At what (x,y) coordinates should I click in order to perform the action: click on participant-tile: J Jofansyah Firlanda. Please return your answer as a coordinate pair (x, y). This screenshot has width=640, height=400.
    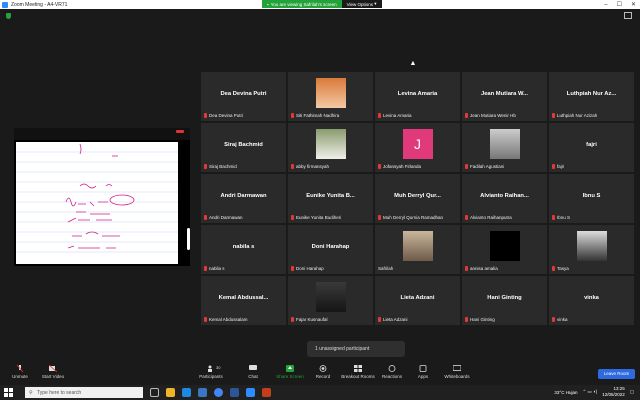
    Looking at the image, I should click on (417, 147).